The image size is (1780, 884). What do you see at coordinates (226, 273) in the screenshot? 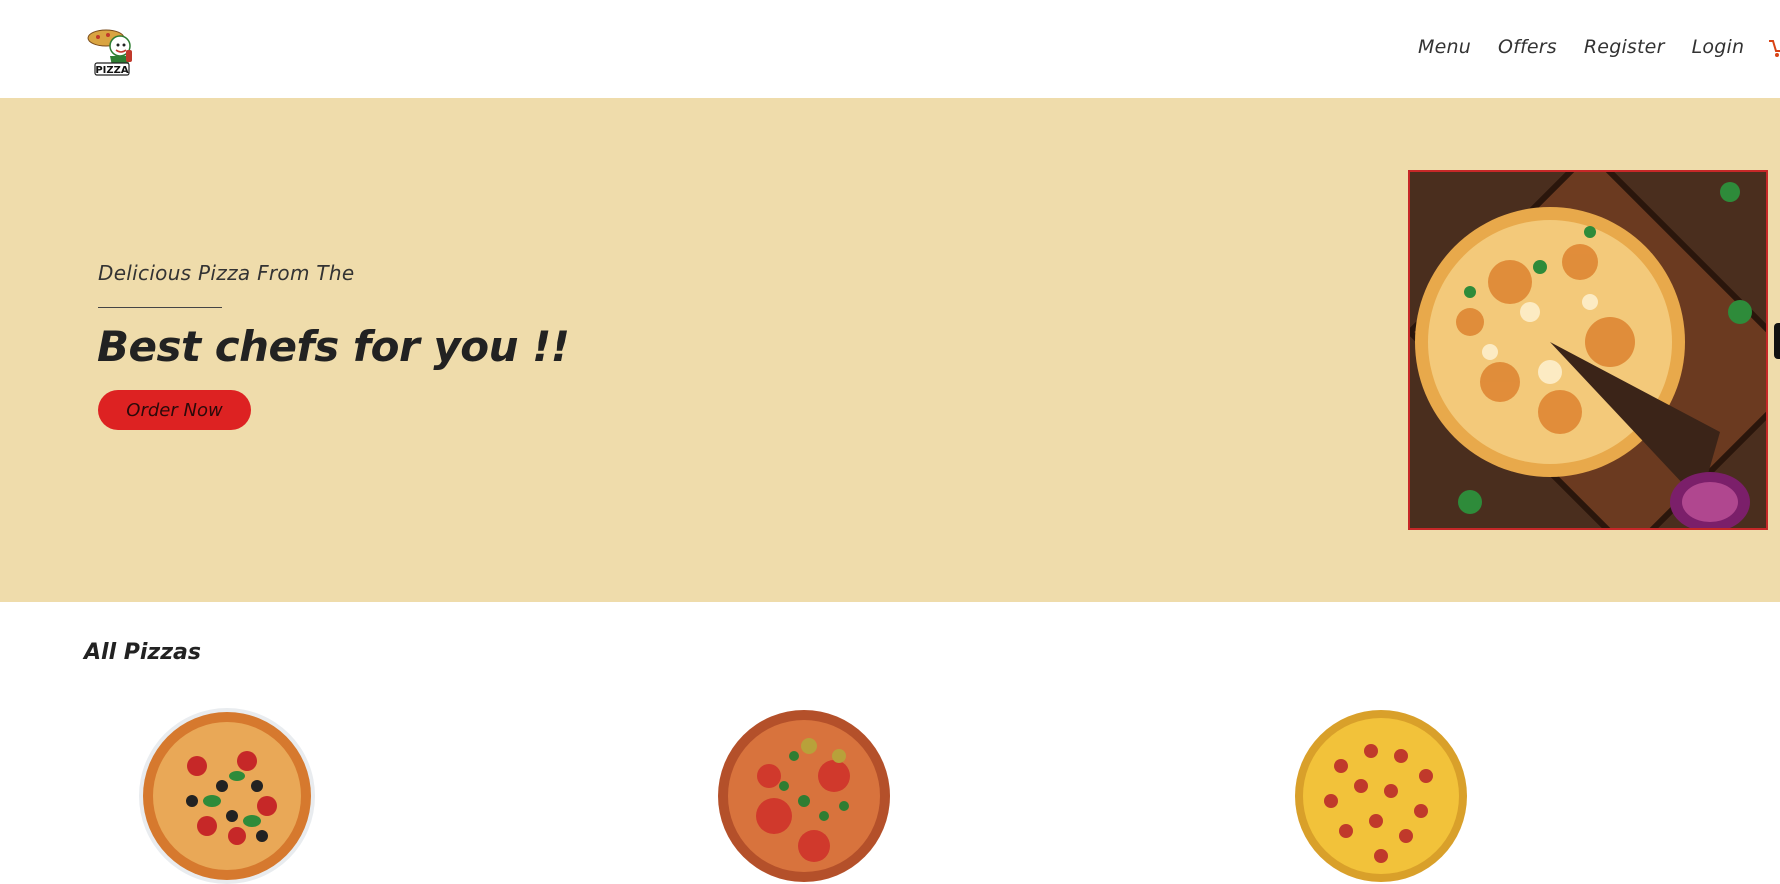
I see `hero-subtitle: Delicious Pizza From The` at bounding box center [226, 273].